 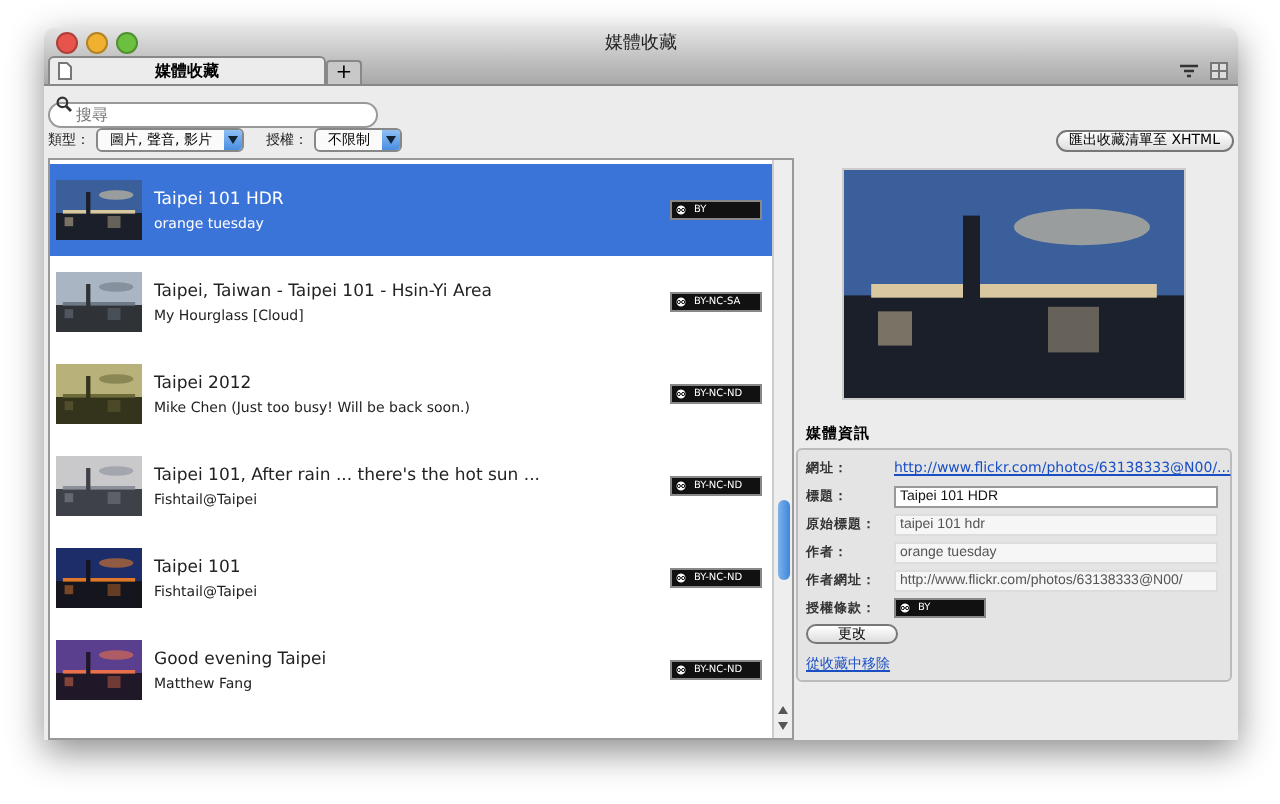 What do you see at coordinates (220, 199) in the screenshot?
I see `media-title: Taipei 101 HDR` at bounding box center [220, 199].